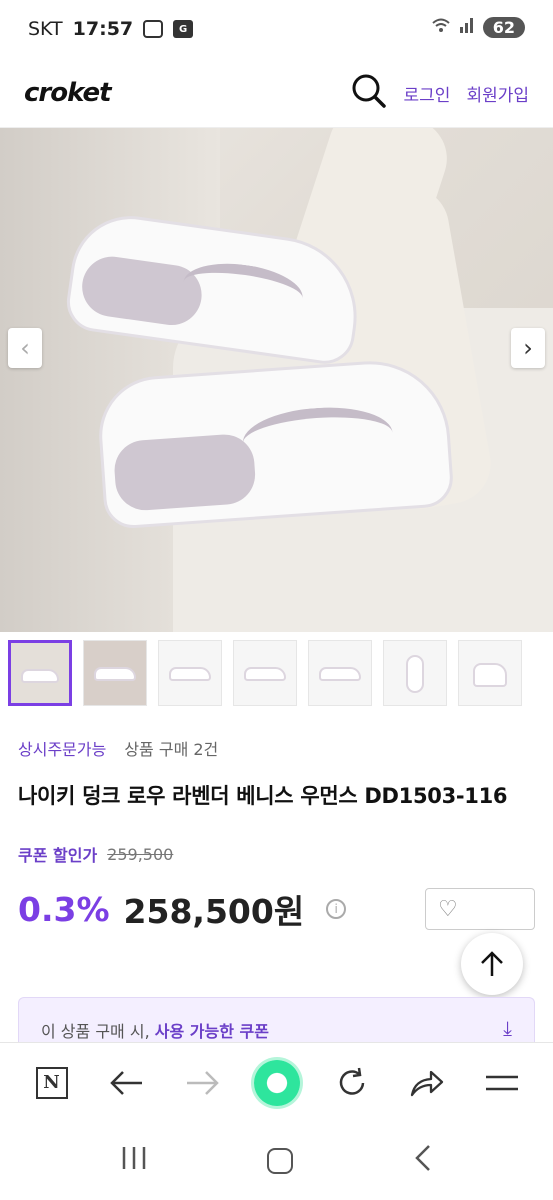 The width and height of the screenshot is (553, 1200). Describe the element at coordinates (448, 909) in the screenshot. I see `heart-icon: ♡` at that location.